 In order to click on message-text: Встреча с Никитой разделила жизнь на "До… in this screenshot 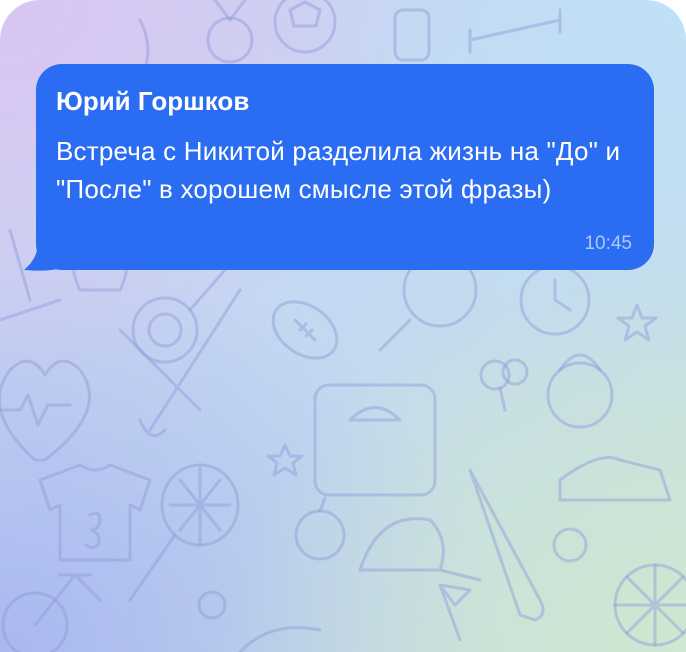, I will do `click(338, 170)`.